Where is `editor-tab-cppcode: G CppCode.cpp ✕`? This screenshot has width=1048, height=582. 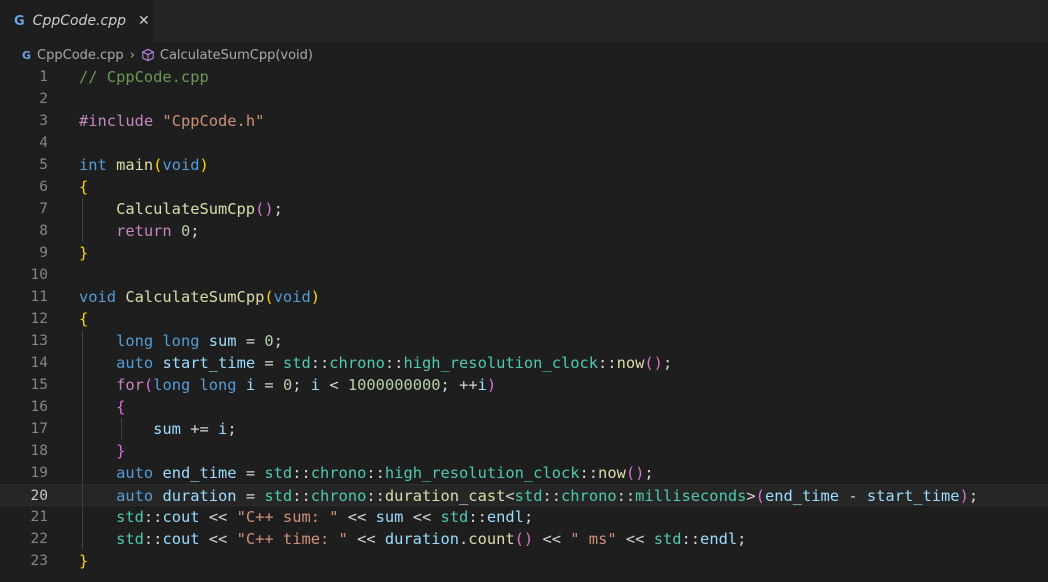 editor-tab-cppcode: G CppCode.cpp ✕ is located at coordinates (77, 21).